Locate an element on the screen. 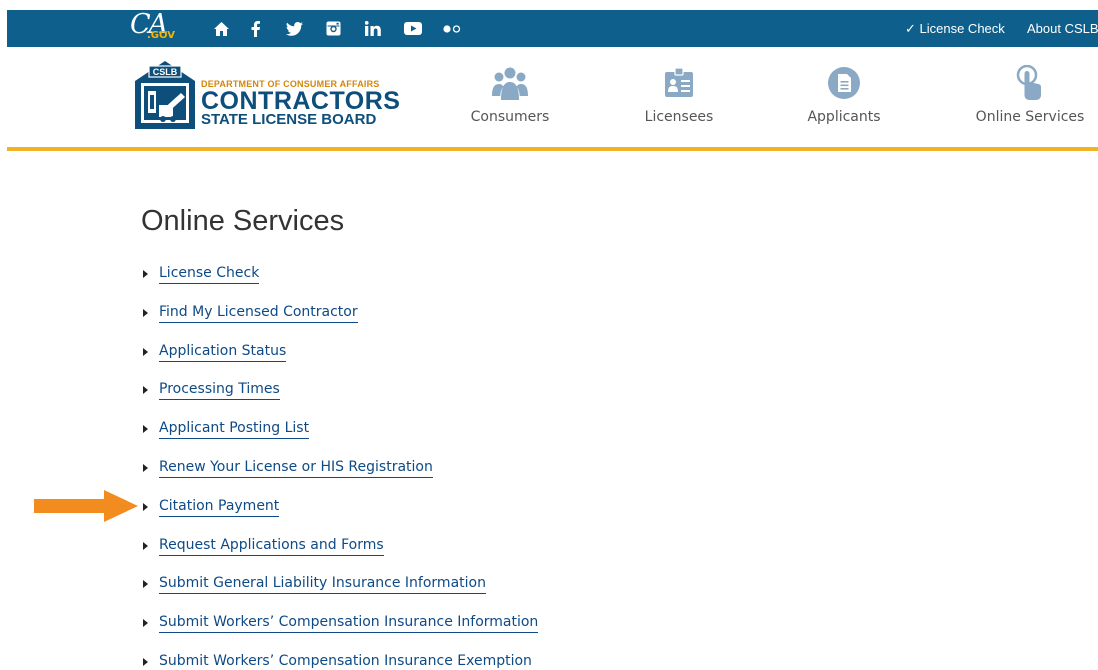 This screenshot has height=670, width=1098. header-divider is located at coordinates (552, 149).